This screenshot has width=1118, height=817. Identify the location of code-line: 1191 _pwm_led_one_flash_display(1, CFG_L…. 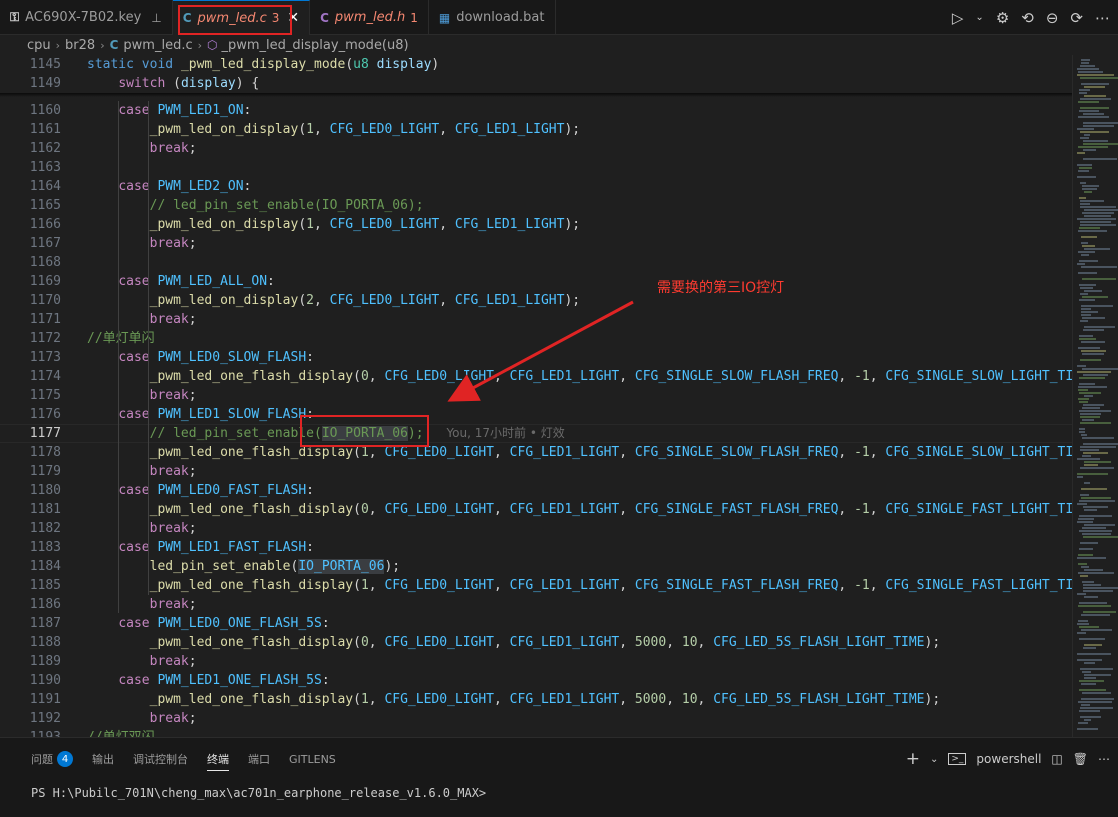
(536, 699).